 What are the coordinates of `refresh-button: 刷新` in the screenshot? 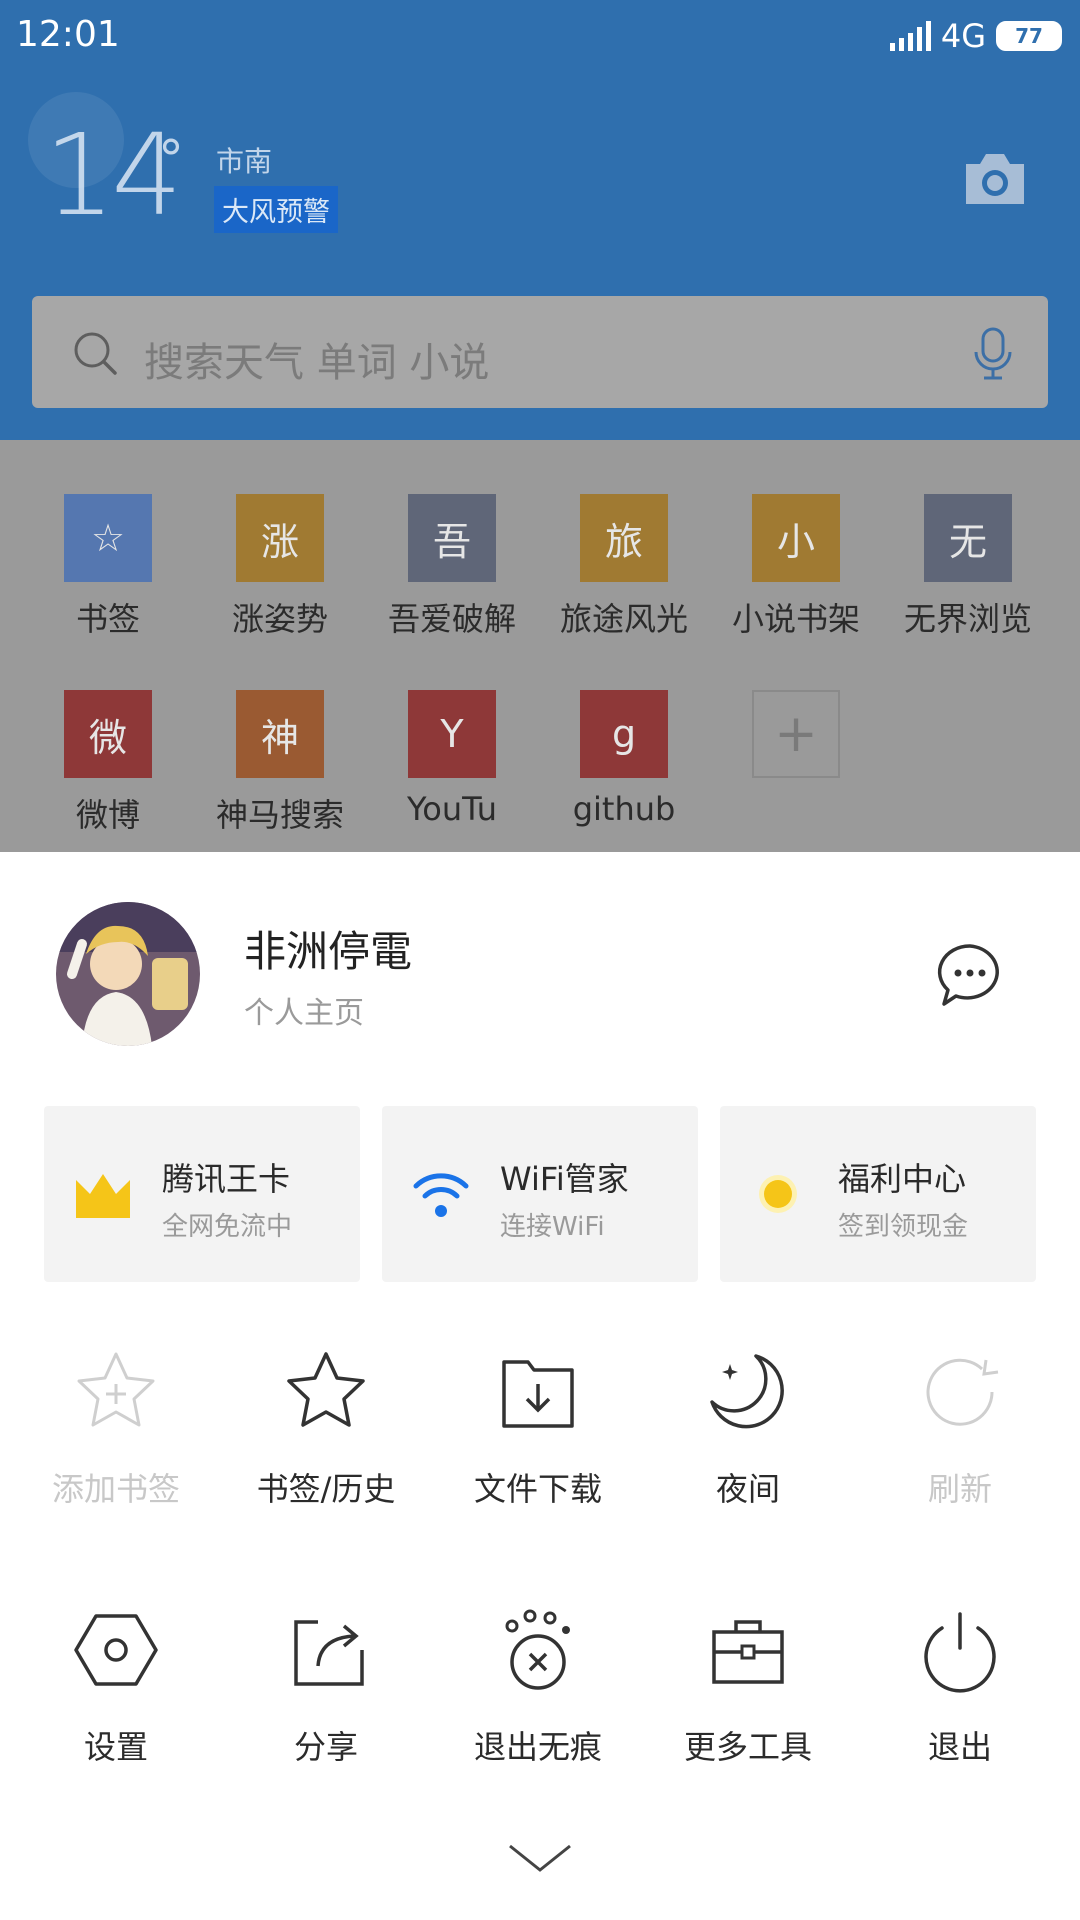 It's located at (960, 1429).